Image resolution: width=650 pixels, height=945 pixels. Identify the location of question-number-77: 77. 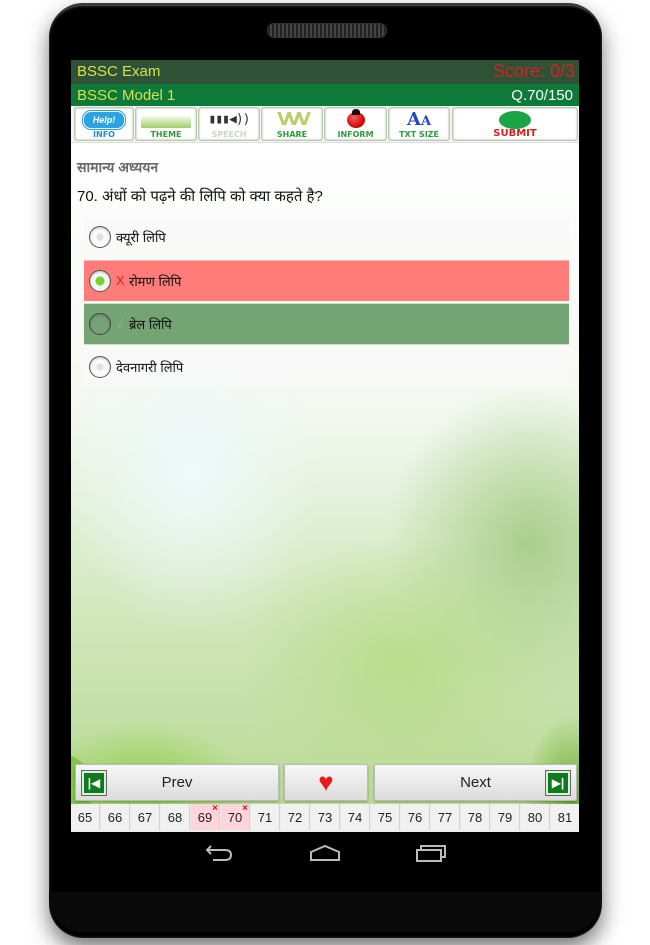
(445, 817).